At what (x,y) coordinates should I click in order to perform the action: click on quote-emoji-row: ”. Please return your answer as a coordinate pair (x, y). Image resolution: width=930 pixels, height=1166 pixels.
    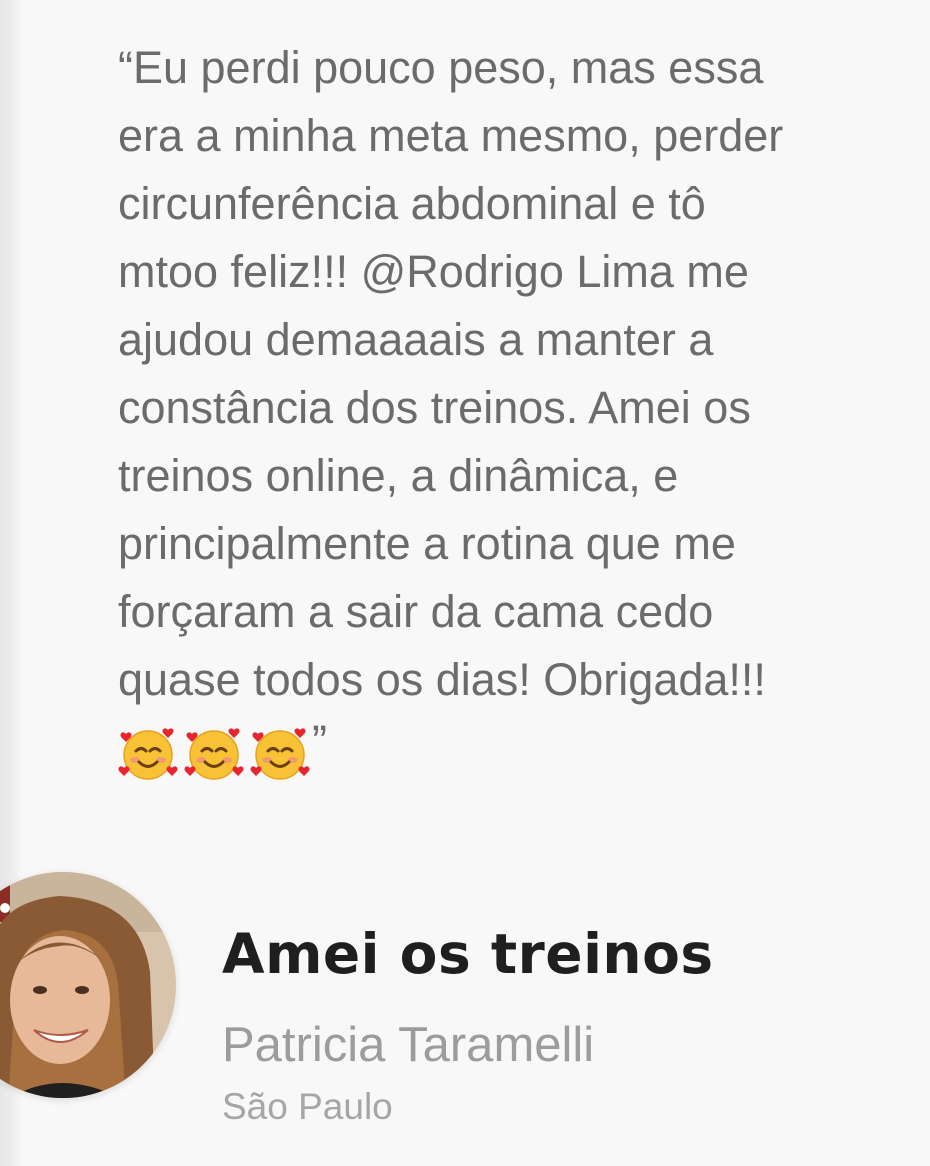
    Looking at the image, I should click on (222, 751).